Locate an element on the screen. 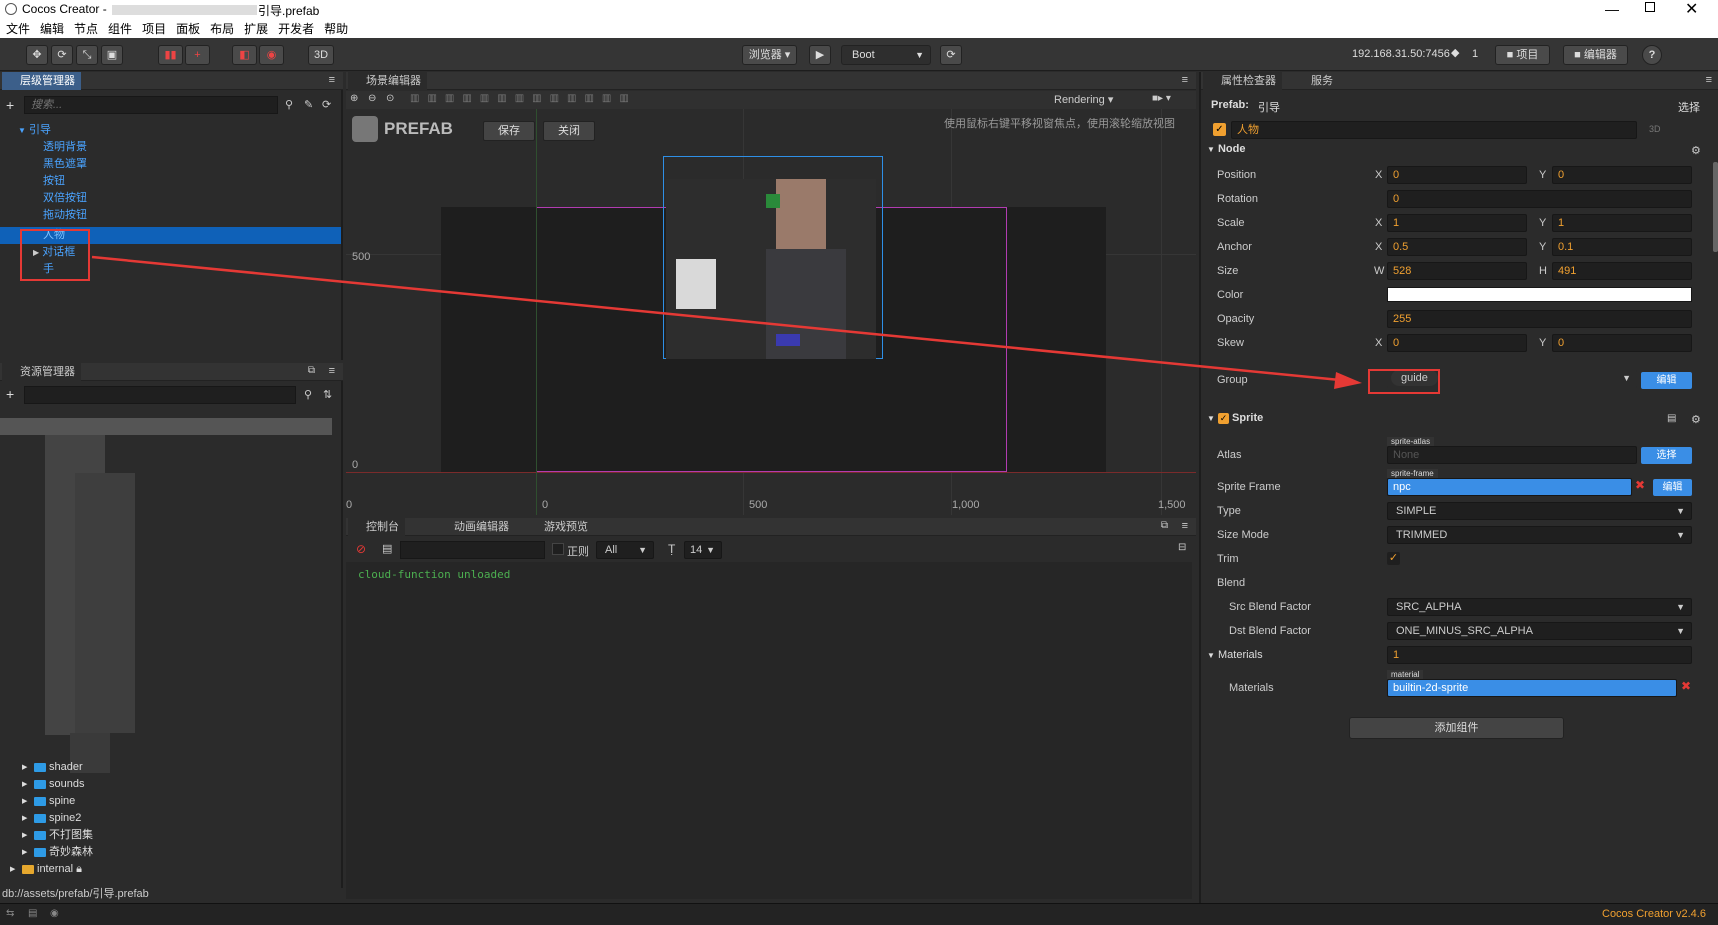 The height and width of the screenshot is (925, 1718). annotation-arrow is located at coordinates (726, 322).